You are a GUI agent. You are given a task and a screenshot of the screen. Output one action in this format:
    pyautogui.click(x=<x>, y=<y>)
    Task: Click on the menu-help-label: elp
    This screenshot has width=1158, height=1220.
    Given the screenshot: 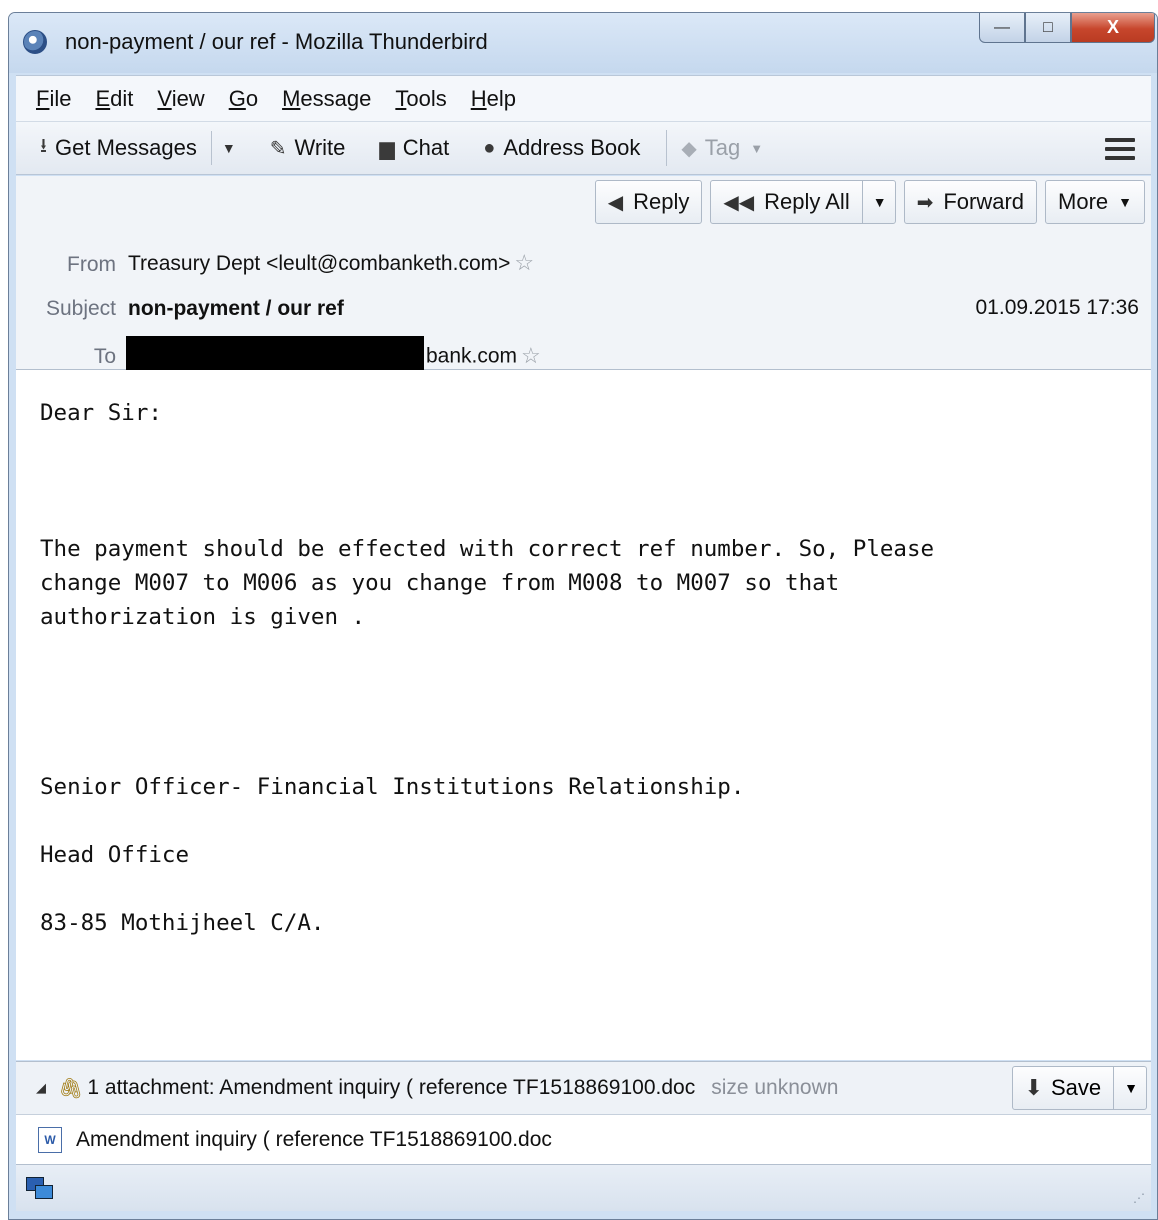 What is the action you would take?
    pyautogui.click(x=501, y=98)
    